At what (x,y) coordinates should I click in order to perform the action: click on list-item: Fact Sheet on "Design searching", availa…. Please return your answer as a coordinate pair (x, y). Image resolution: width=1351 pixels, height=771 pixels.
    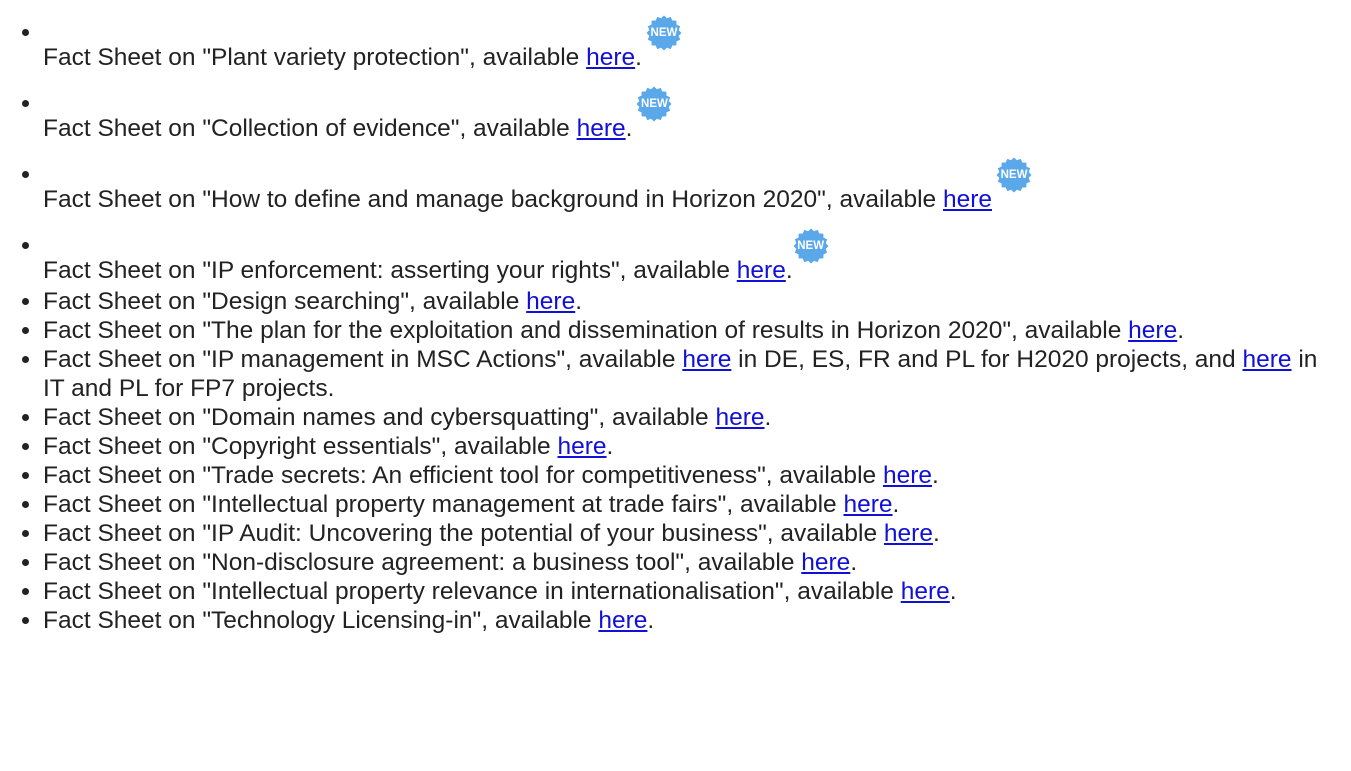
    Looking at the image, I should click on (682, 301).